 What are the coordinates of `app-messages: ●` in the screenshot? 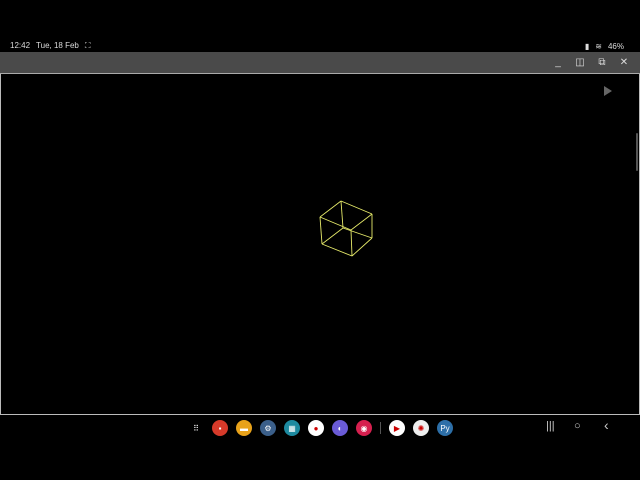 It's located at (316, 428).